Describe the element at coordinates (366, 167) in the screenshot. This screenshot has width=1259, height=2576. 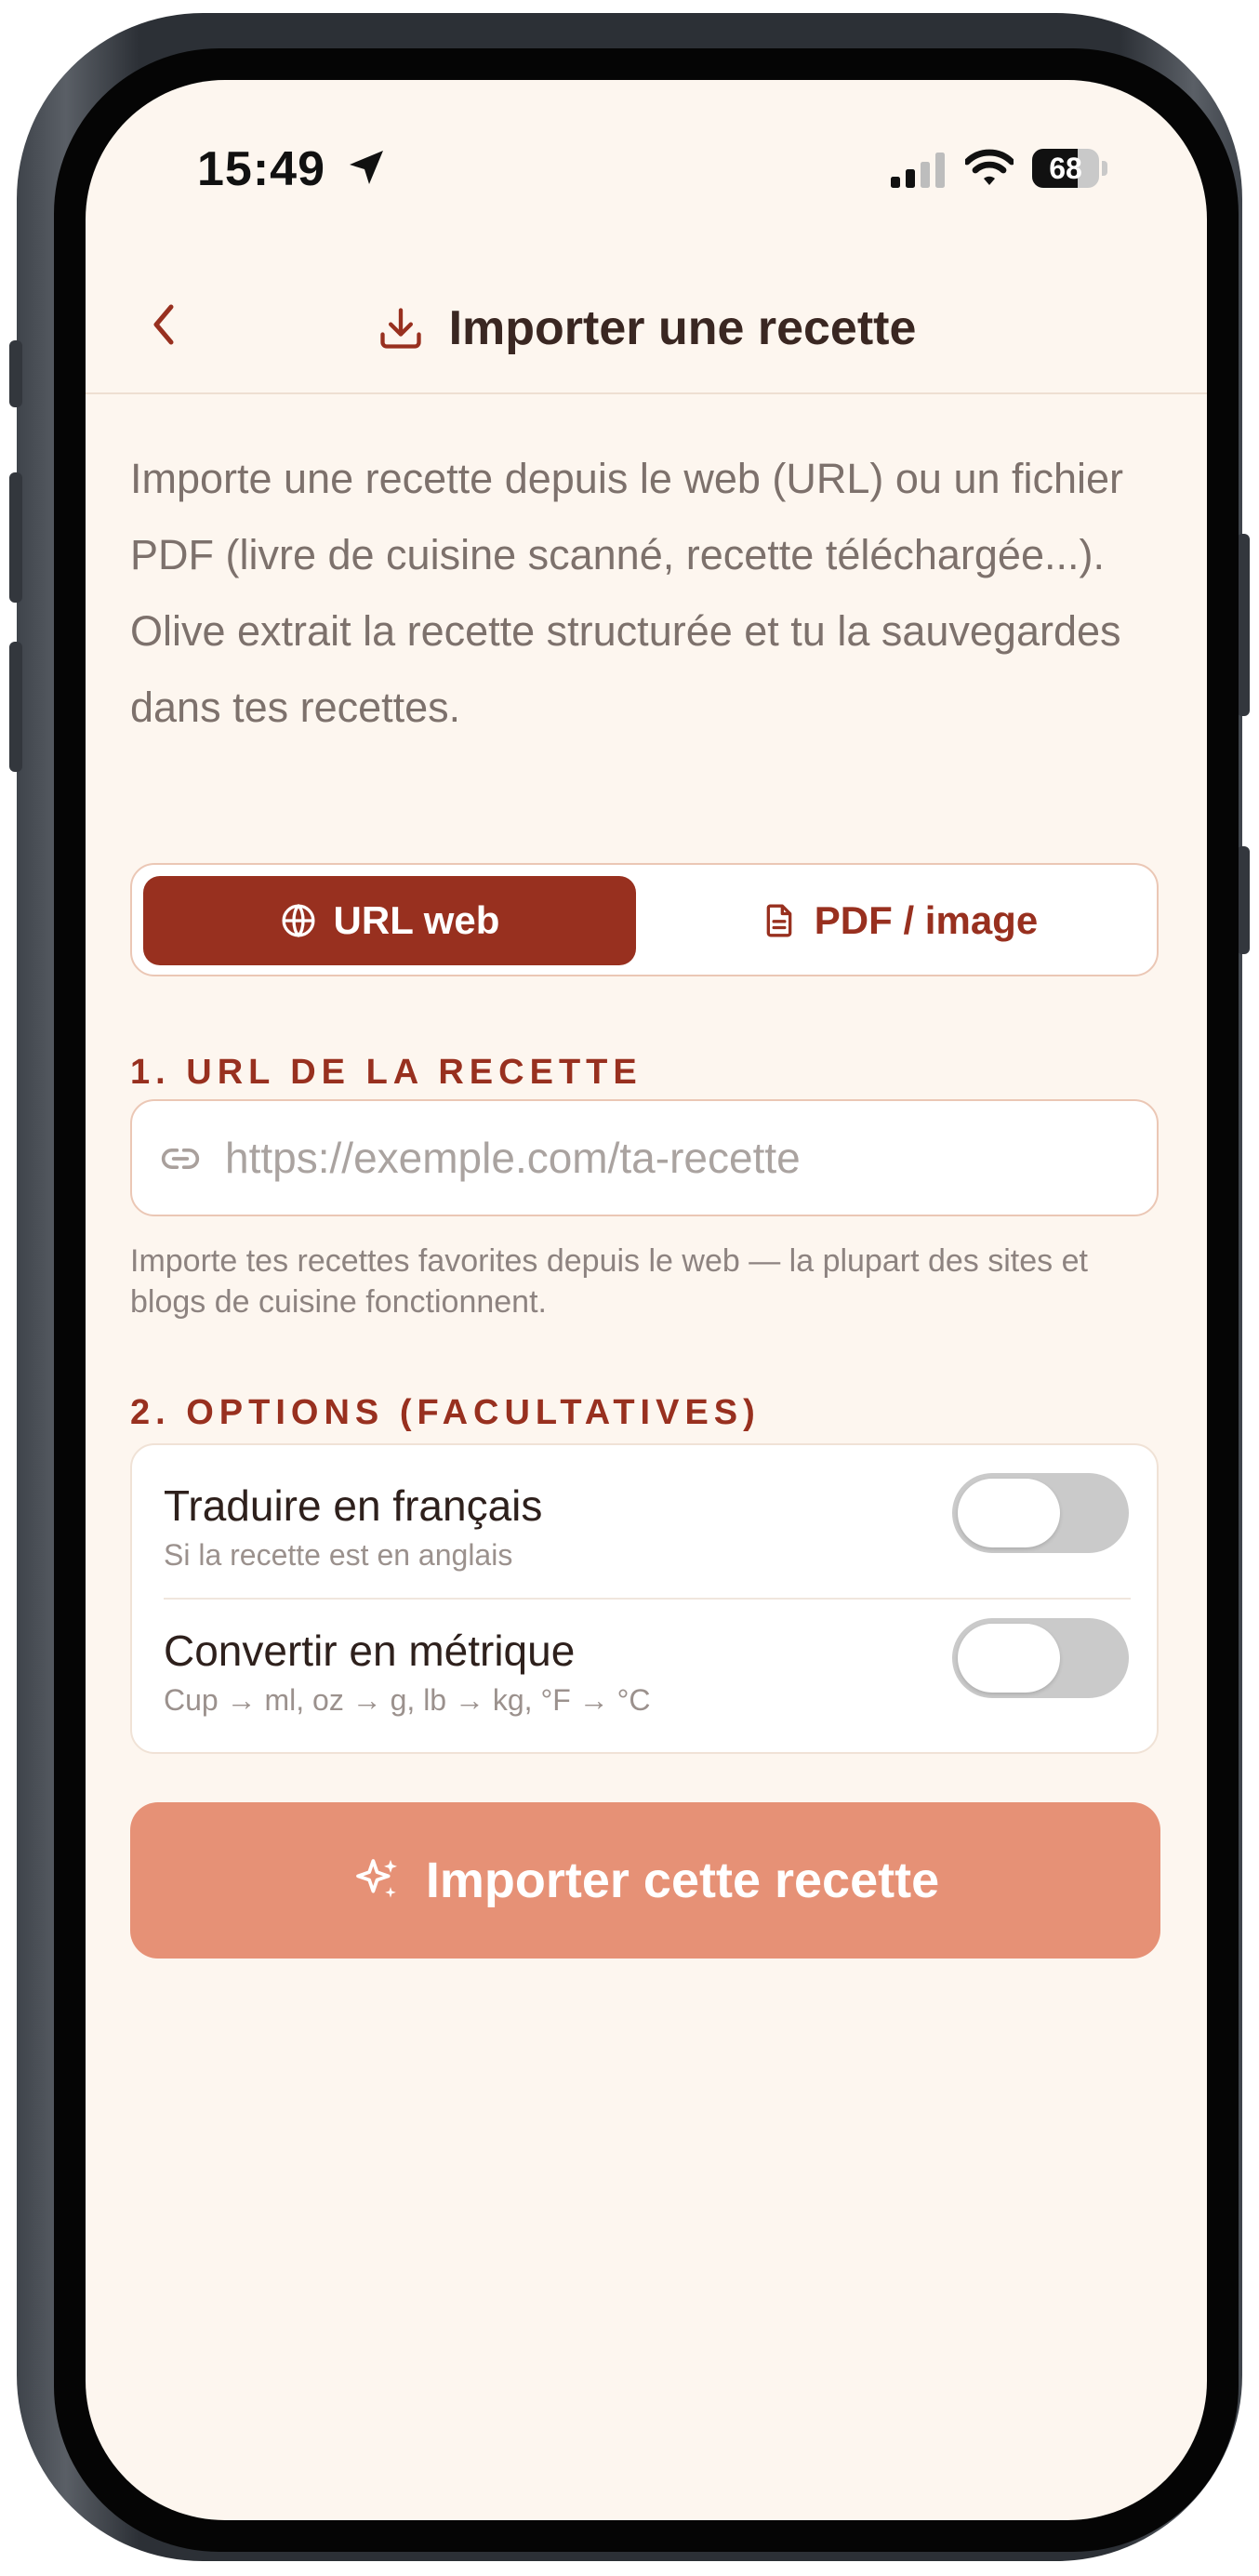
I see `location-arrow-icon` at that location.